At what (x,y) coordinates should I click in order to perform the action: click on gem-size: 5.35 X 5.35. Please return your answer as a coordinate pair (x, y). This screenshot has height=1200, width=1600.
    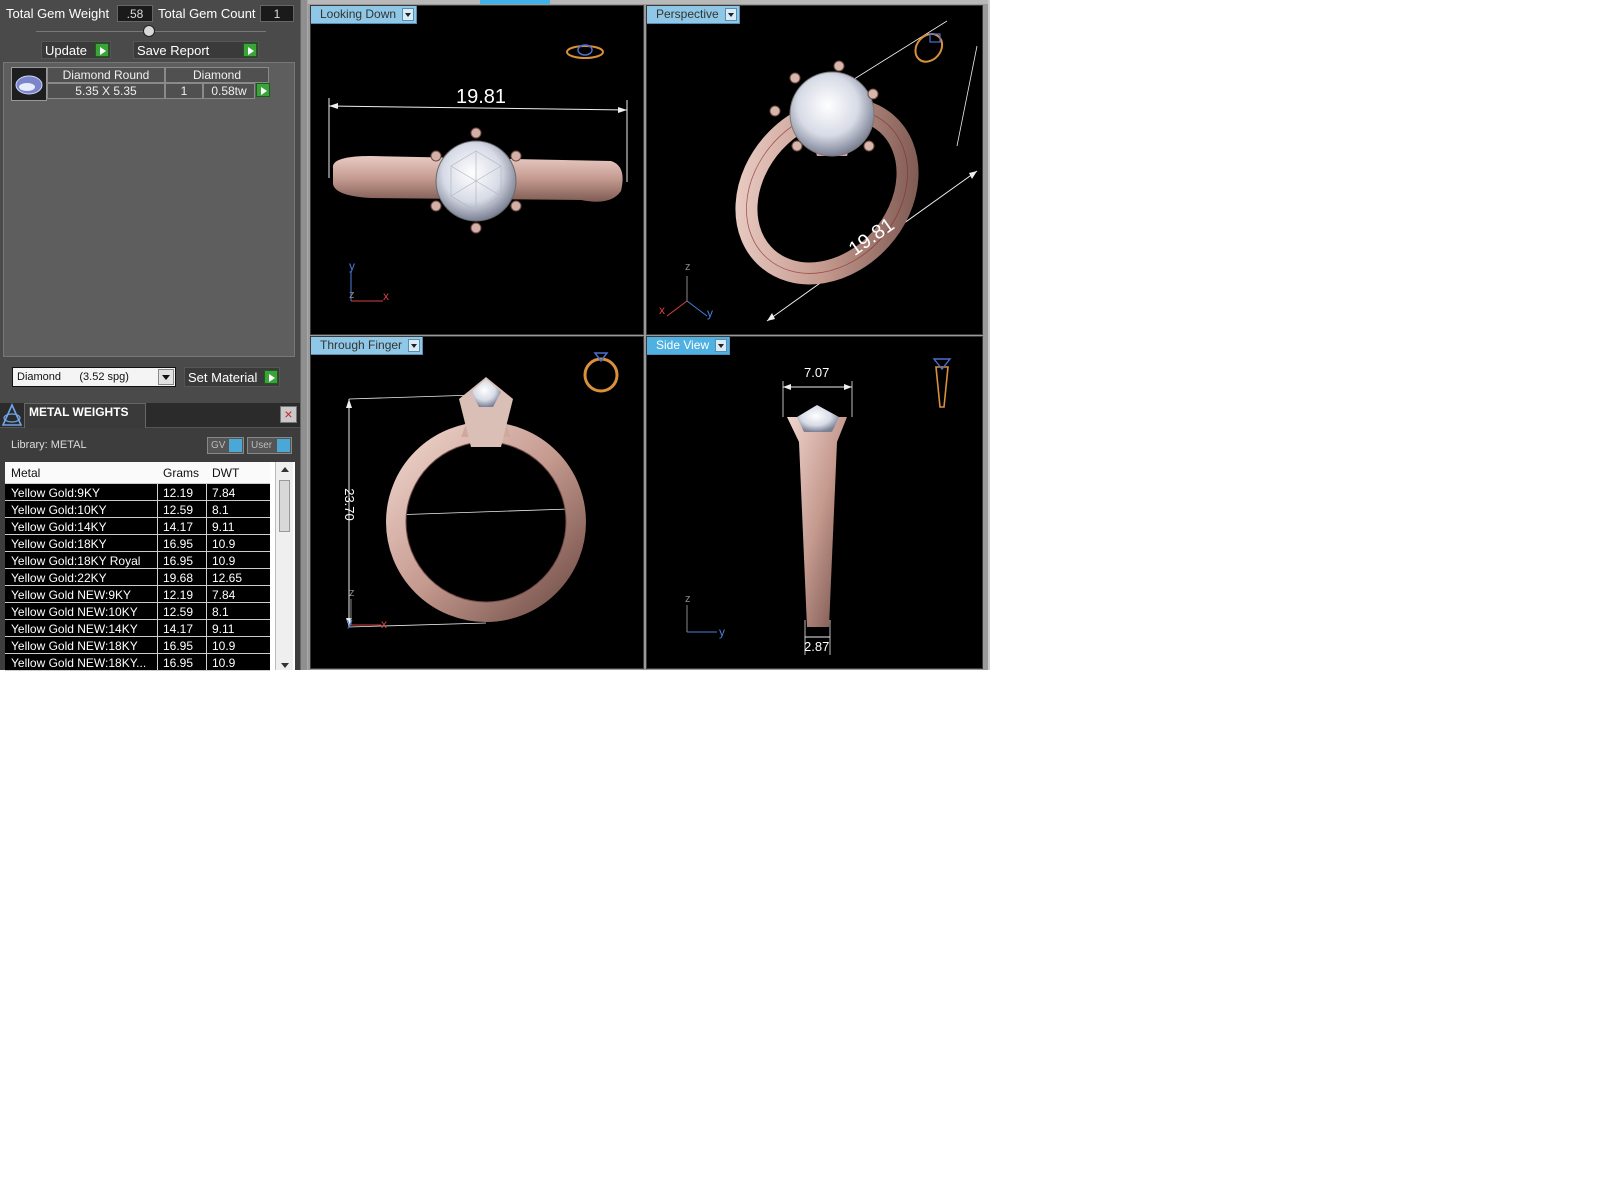
    Looking at the image, I should click on (106, 91).